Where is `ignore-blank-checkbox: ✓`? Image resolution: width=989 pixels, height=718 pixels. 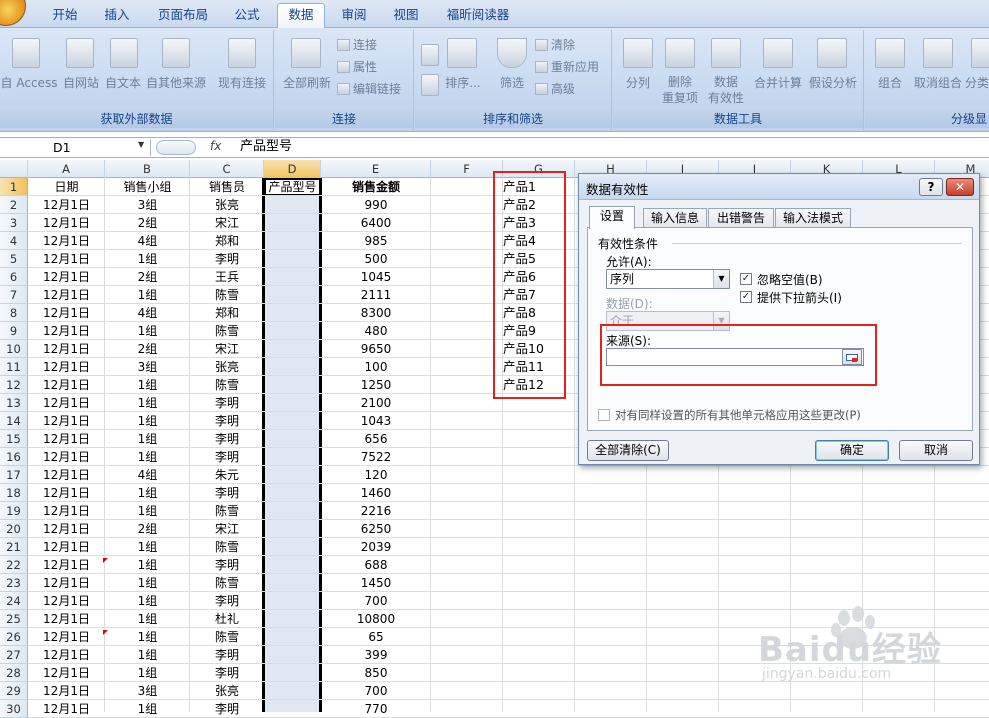 ignore-blank-checkbox: ✓ is located at coordinates (746, 279).